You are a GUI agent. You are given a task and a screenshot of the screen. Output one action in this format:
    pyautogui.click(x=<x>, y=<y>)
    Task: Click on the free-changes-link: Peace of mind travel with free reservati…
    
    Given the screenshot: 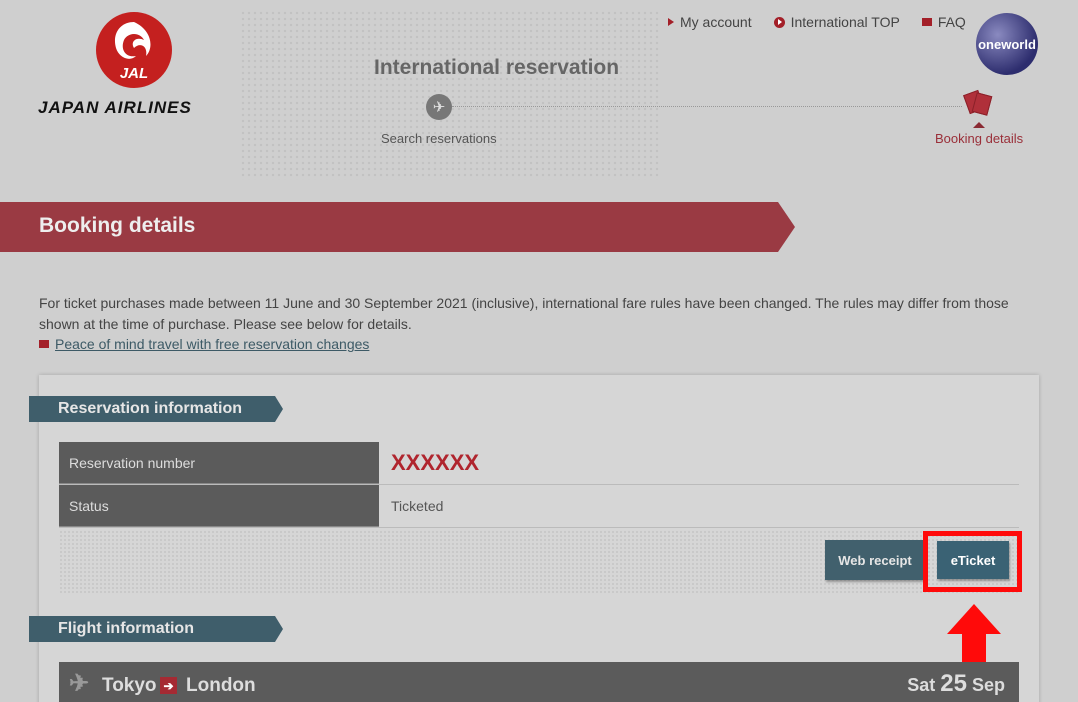 What is the action you would take?
    pyautogui.click(x=204, y=344)
    